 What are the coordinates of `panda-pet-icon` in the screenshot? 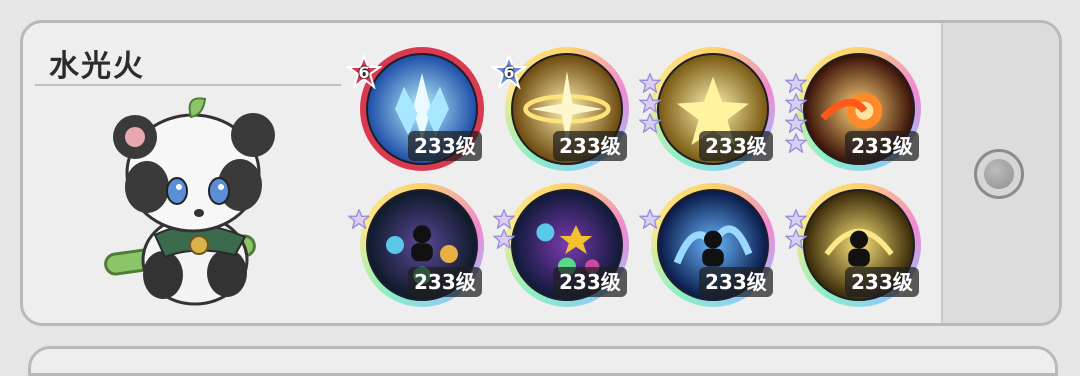 It's located at (190, 205).